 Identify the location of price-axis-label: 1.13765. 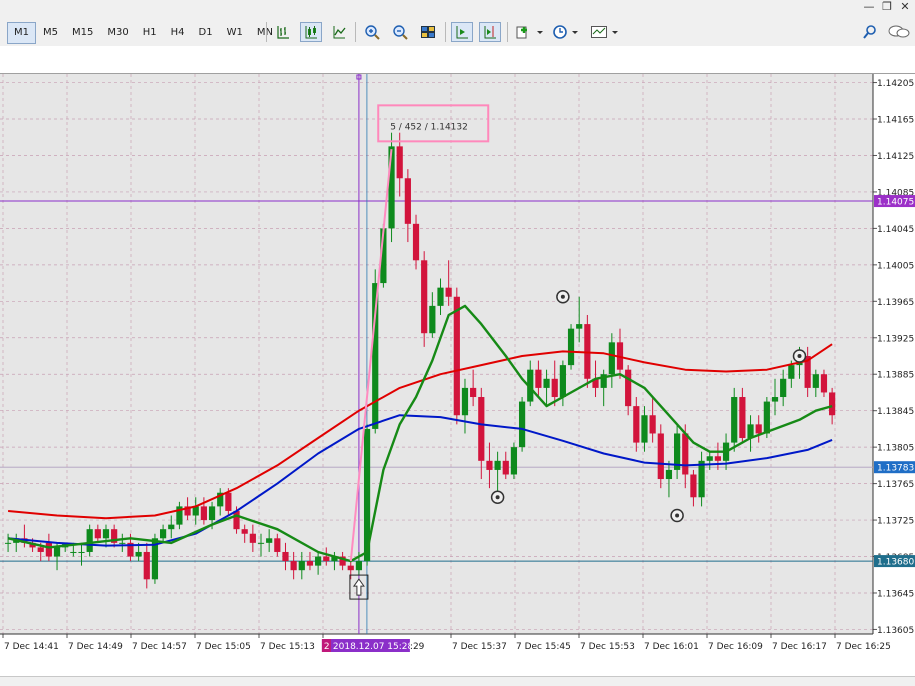
(895, 485).